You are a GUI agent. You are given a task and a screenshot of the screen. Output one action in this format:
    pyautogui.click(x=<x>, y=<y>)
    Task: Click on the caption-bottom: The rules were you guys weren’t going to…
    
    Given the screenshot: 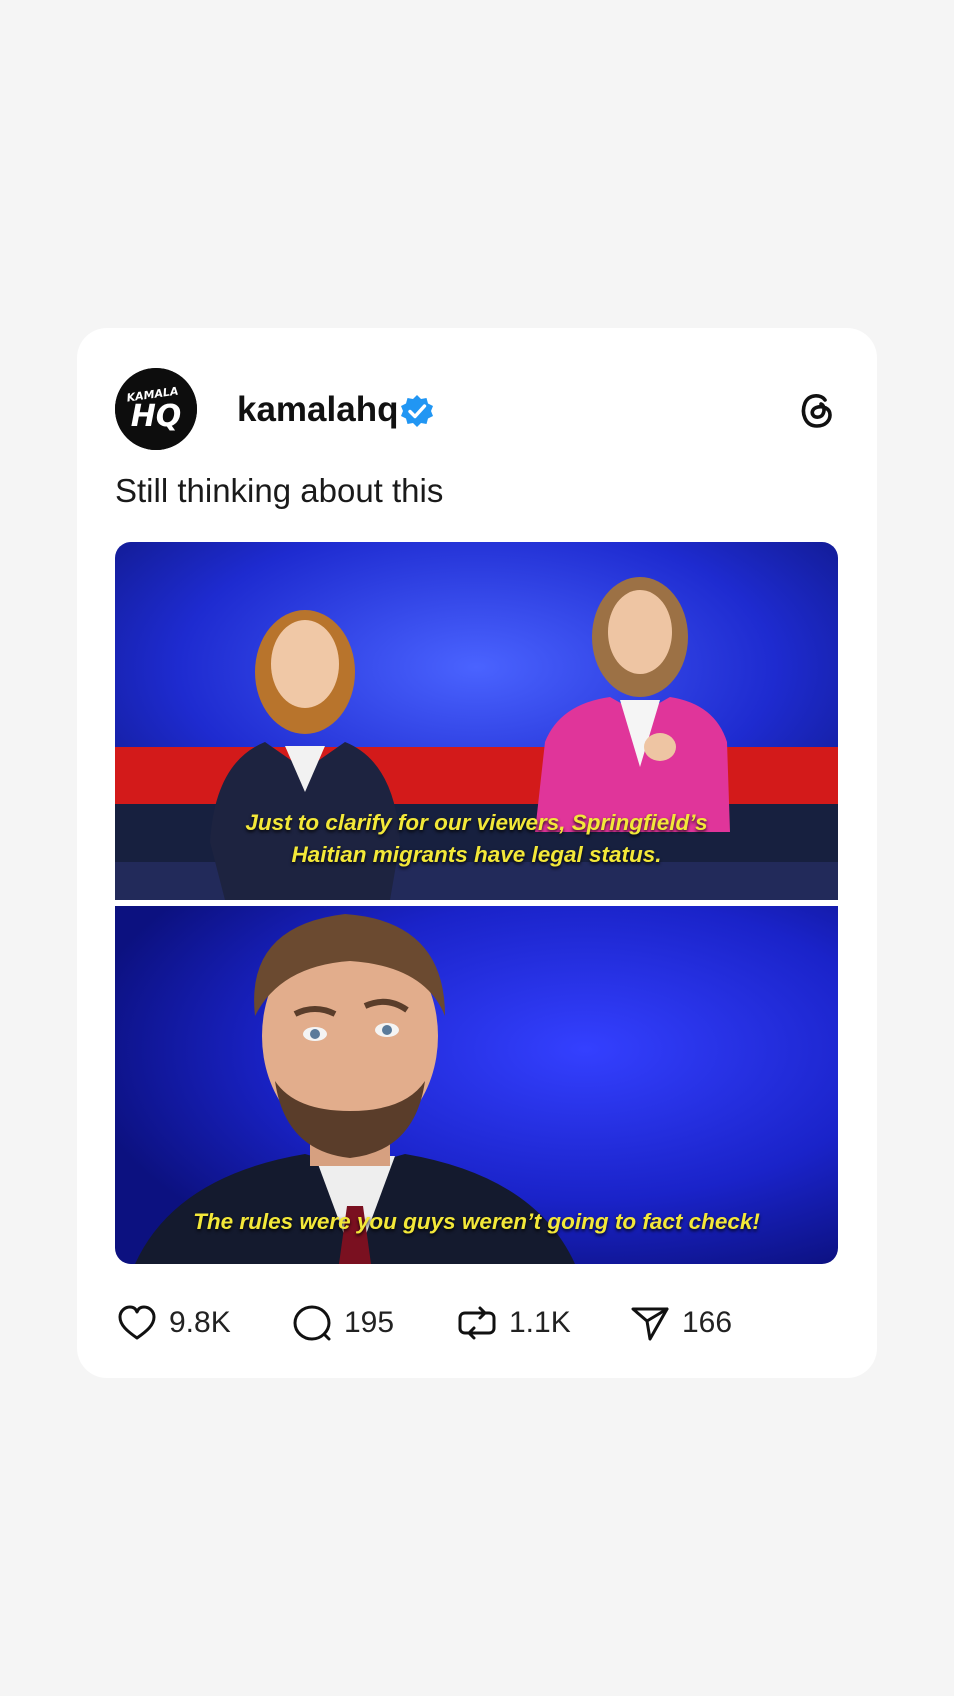 What is the action you would take?
    pyautogui.click(x=476, y=1221)
    